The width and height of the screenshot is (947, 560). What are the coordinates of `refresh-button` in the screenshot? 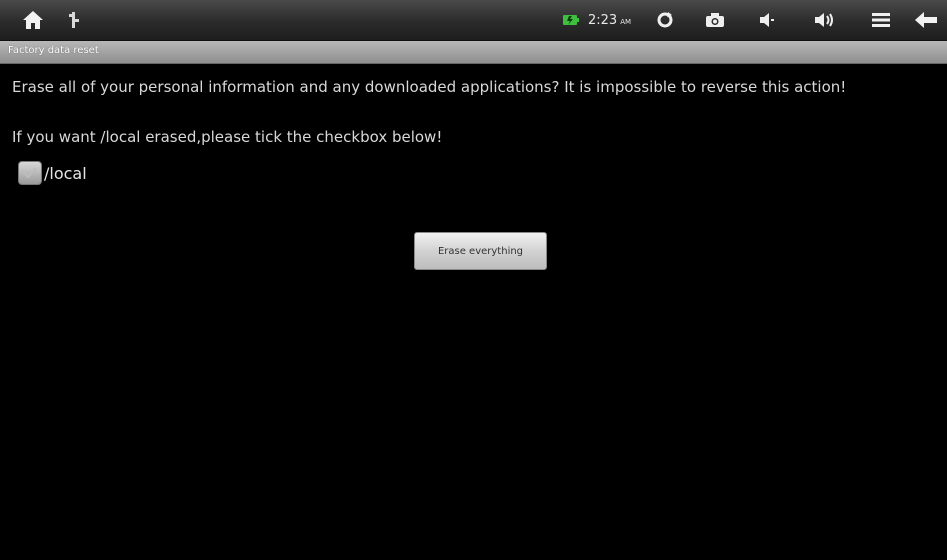 It's located at (665, 20).